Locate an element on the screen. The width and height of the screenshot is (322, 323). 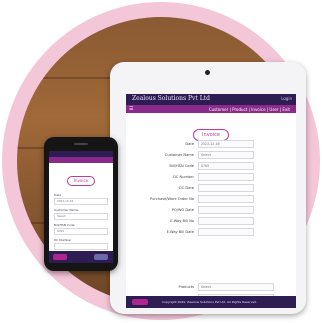
form-row: E-Way Bill No is located at coordinates (212, 220).